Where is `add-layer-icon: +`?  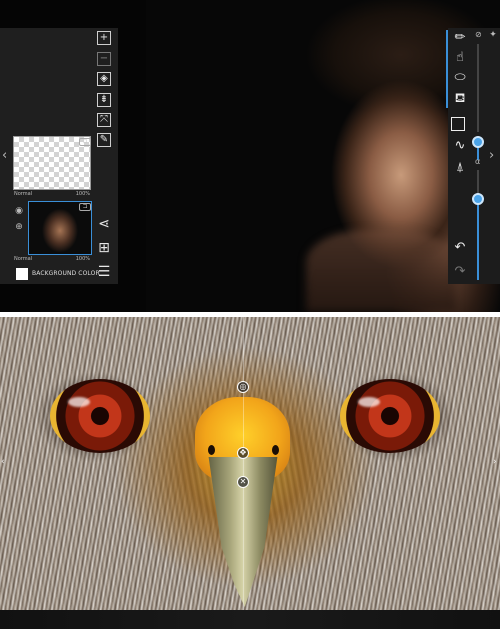
add-layer-icon: + is located at coordinates (104, 38).